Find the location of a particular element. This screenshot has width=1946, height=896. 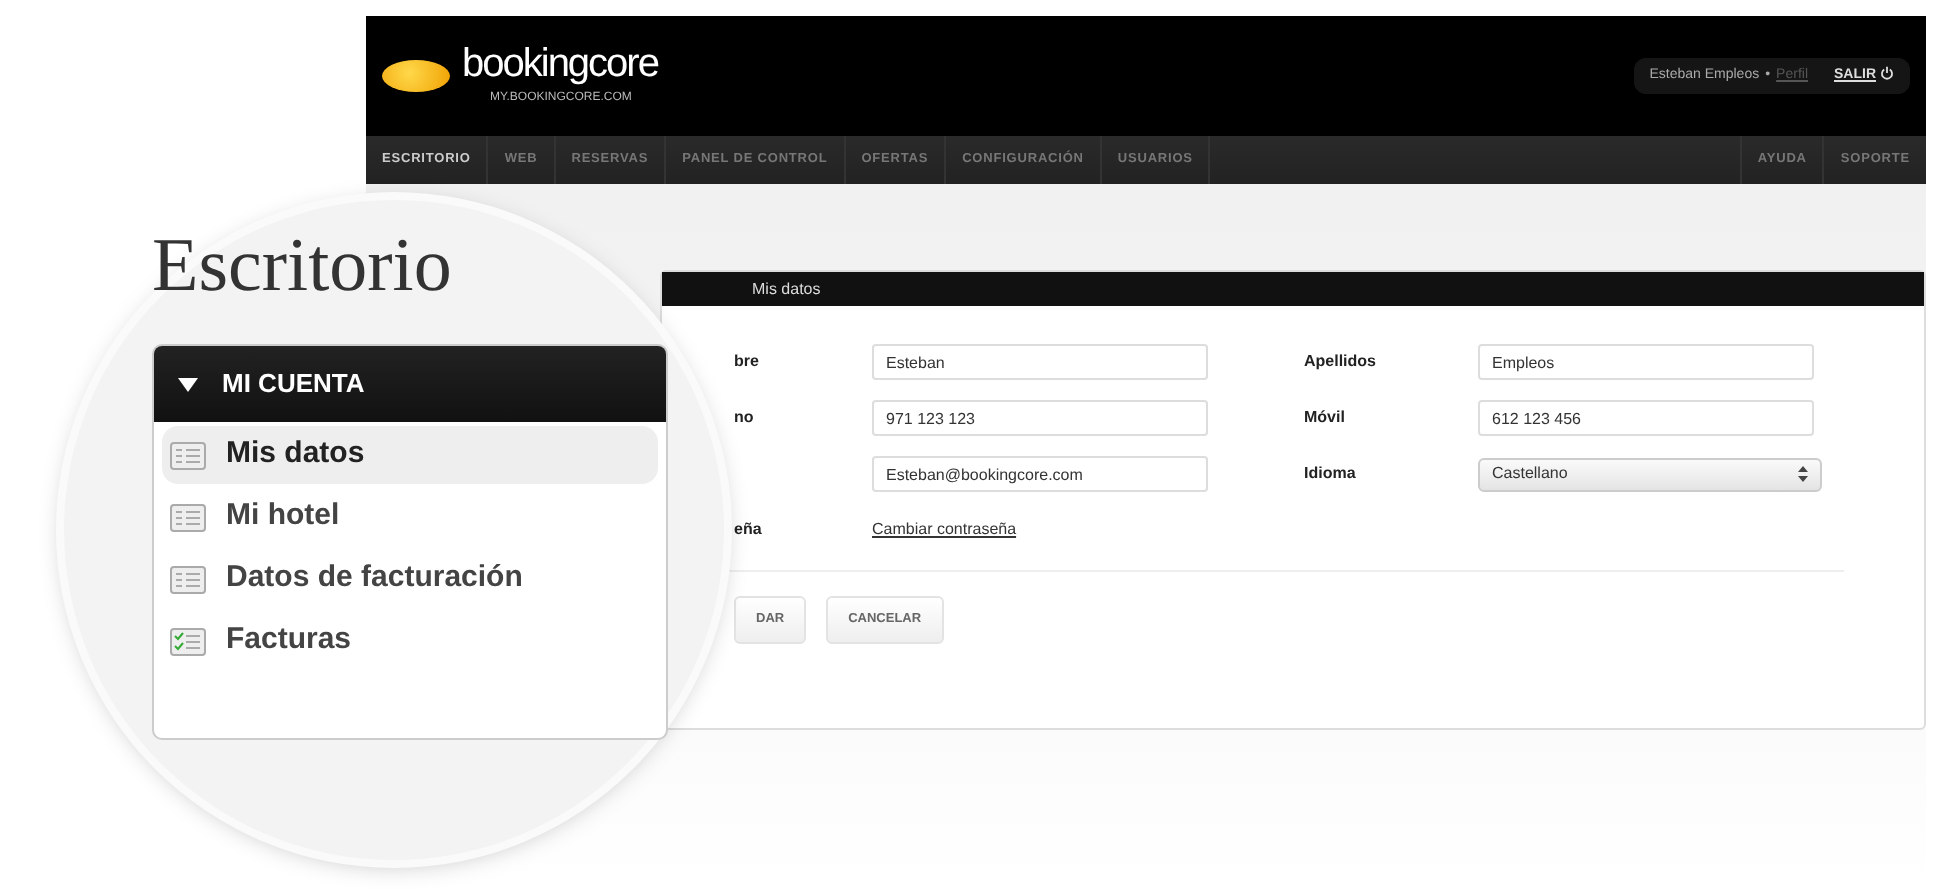

panel-title: Mis datos is located at coordinates (1293, 289).